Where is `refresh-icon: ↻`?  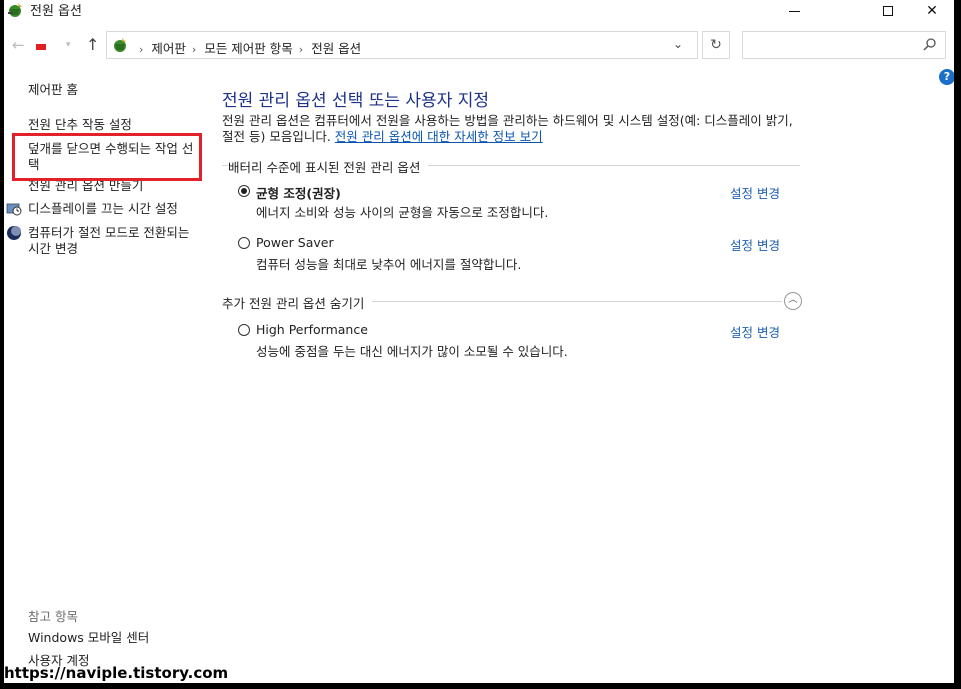 refresh-icon: ↻ is located at coordinates (716, 45).